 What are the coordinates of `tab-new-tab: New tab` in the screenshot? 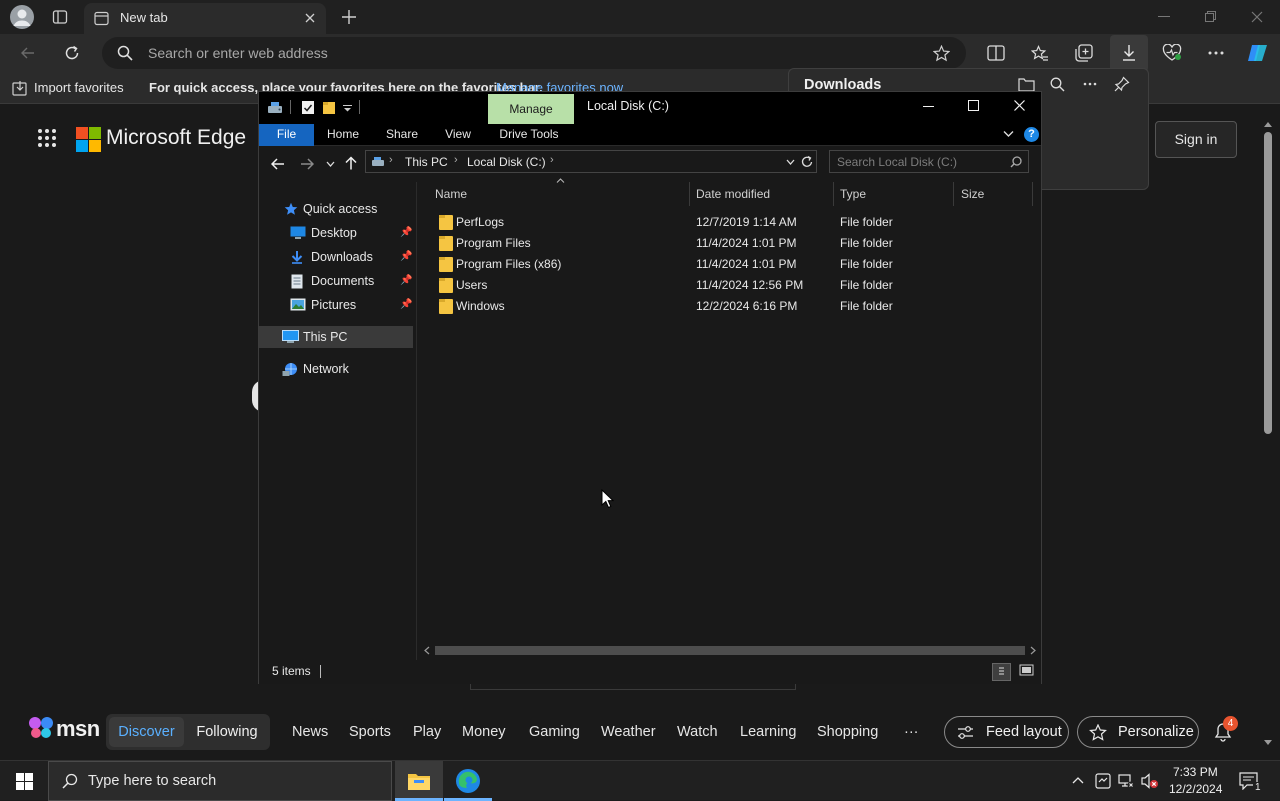 It's located at (205, 18).